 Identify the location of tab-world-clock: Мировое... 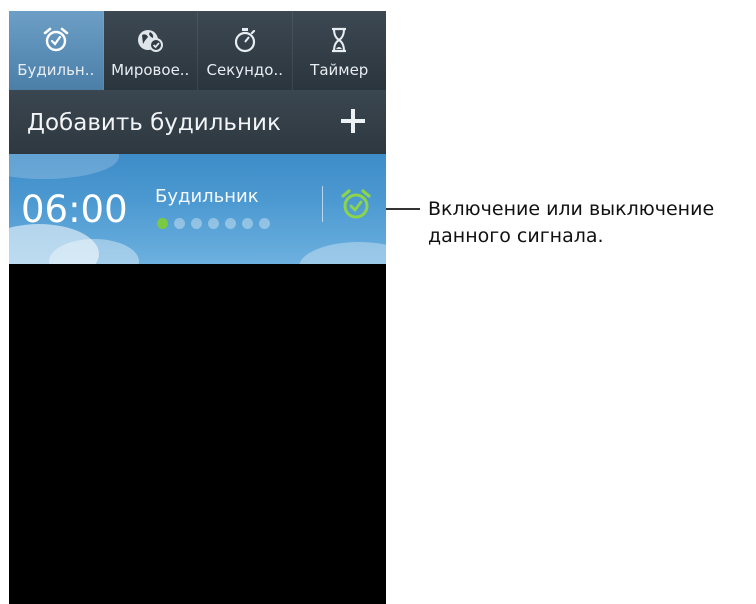
(151, 50).